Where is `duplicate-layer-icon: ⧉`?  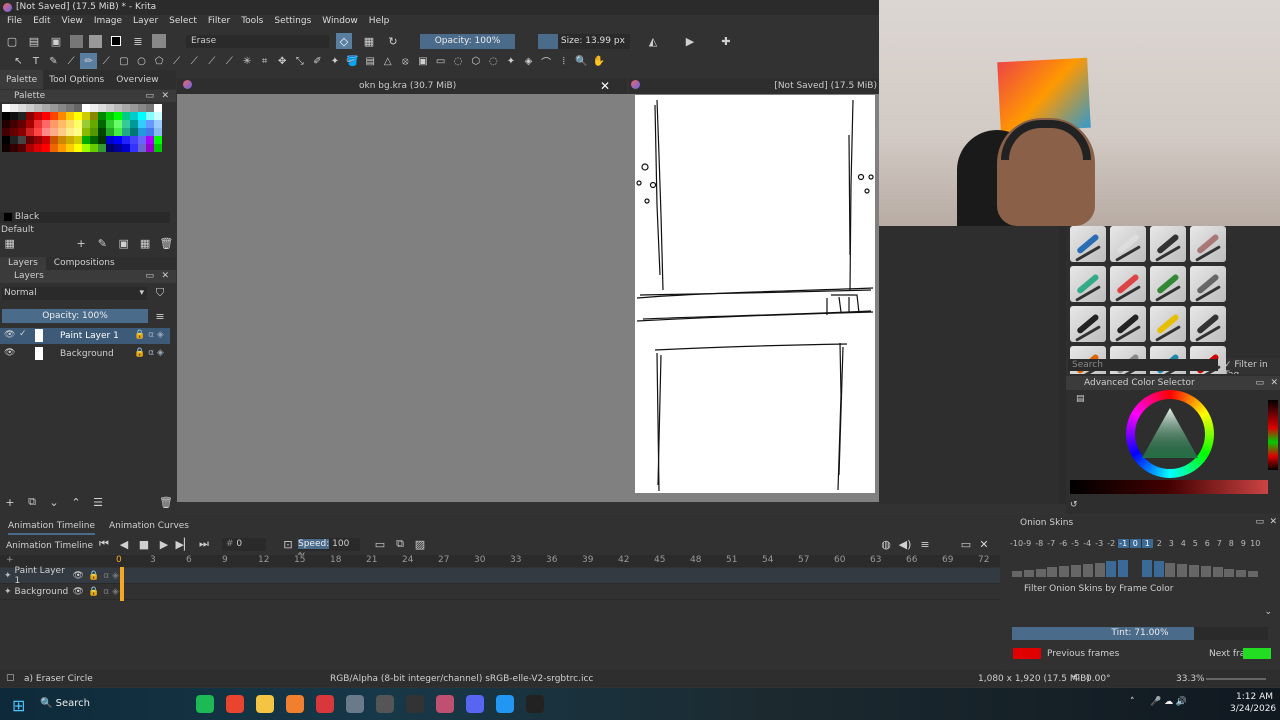 duplicate-layer-icon: ⧉ is located at coordinates (32, 502).